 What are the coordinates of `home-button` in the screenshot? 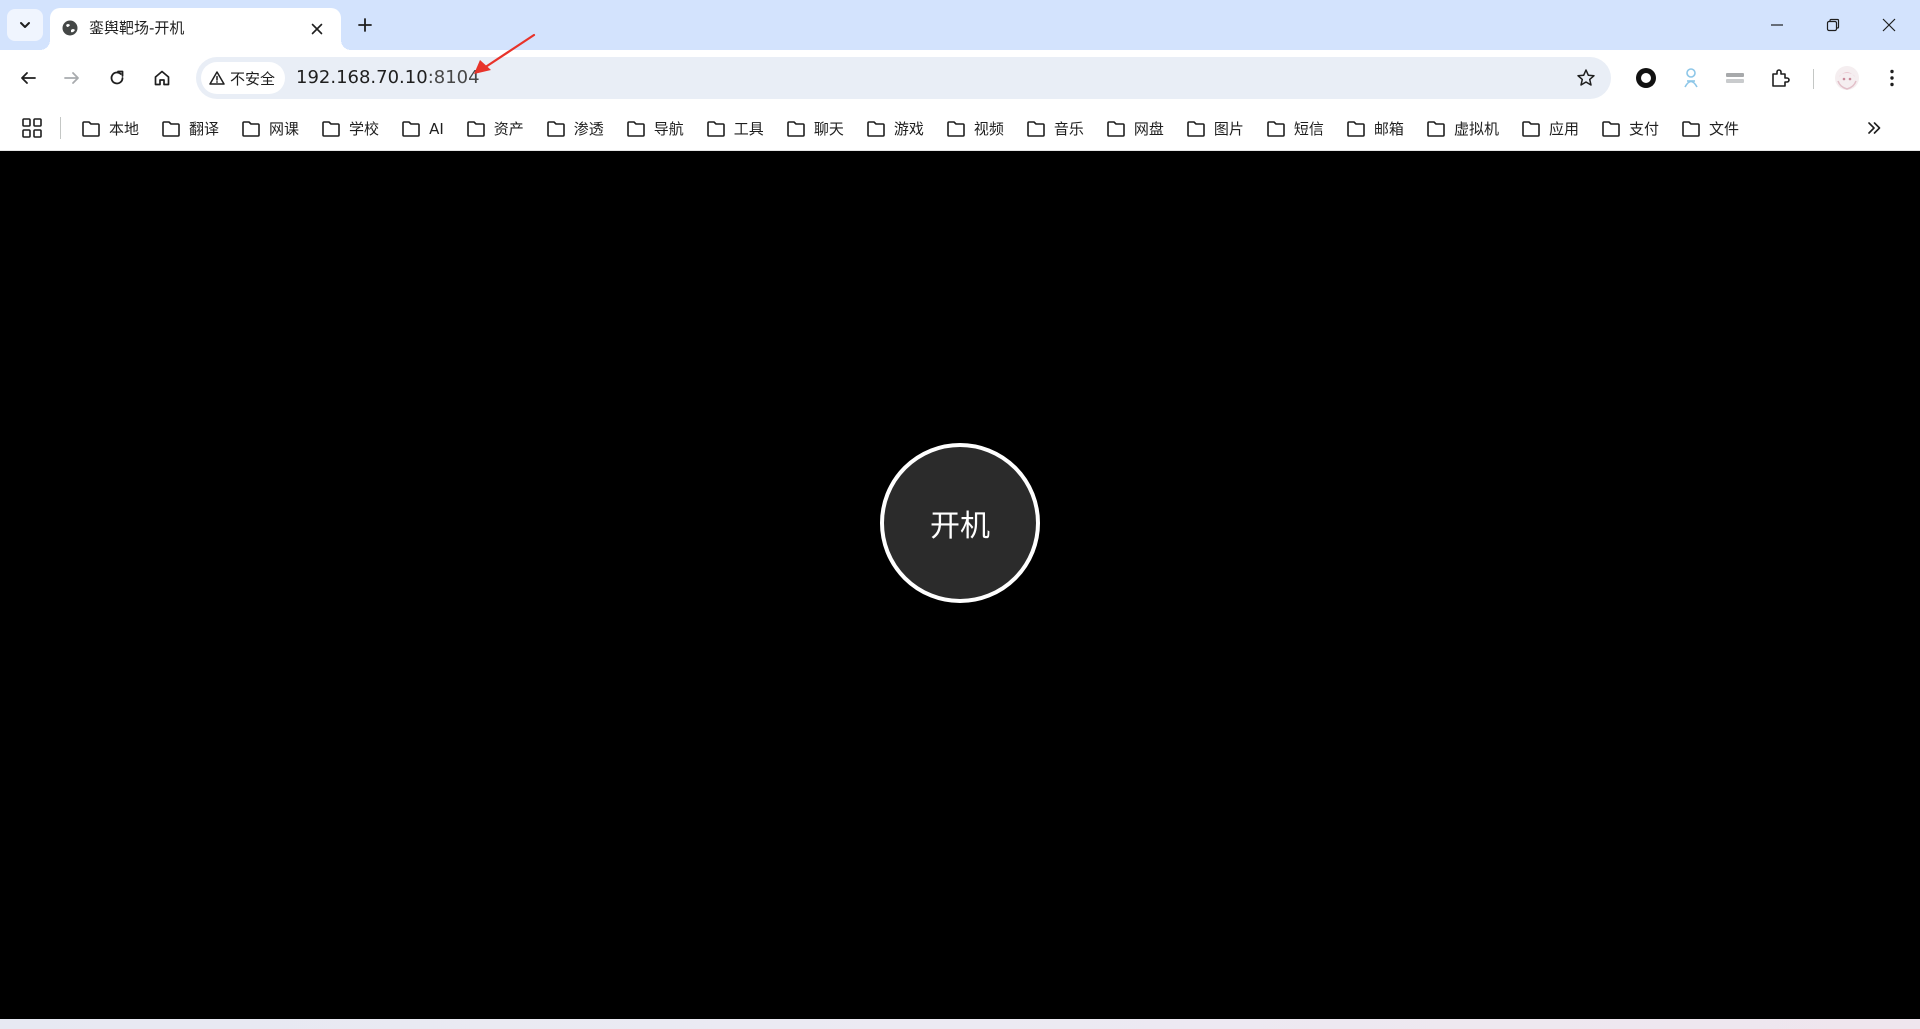 It's located at (162, 78).